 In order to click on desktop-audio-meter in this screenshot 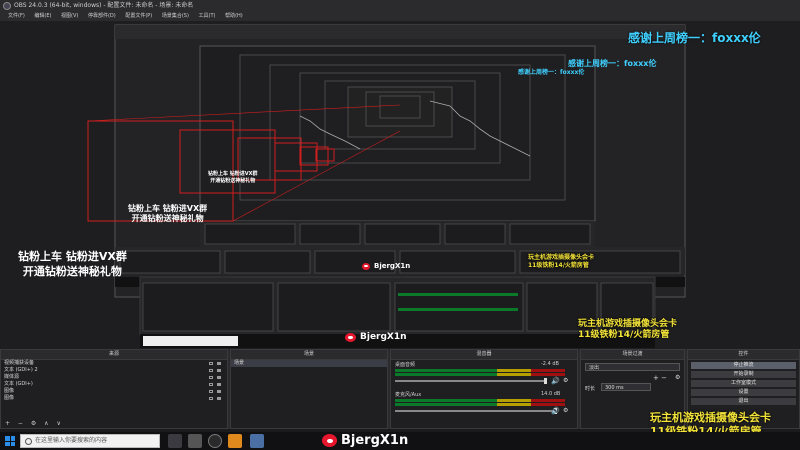, I will do `click(480, 370)`.